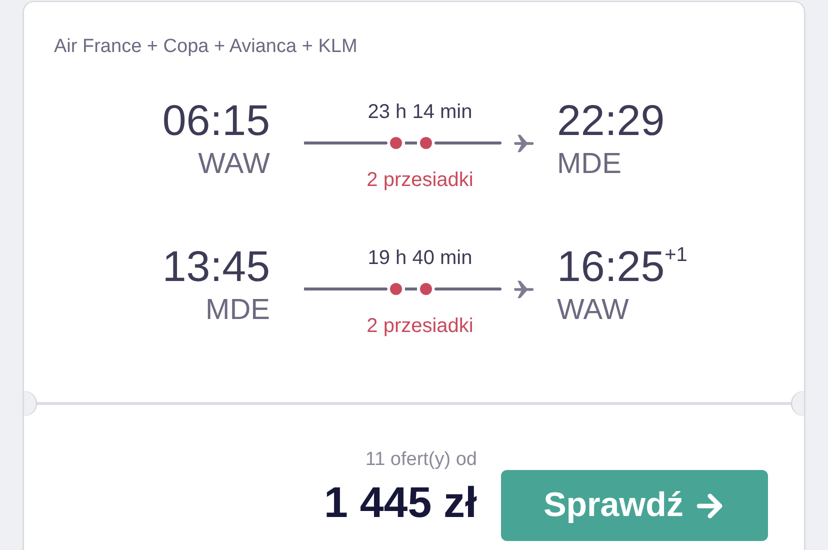  I want to click on flight-duration: 23 h 14 min, so click(420, 112).